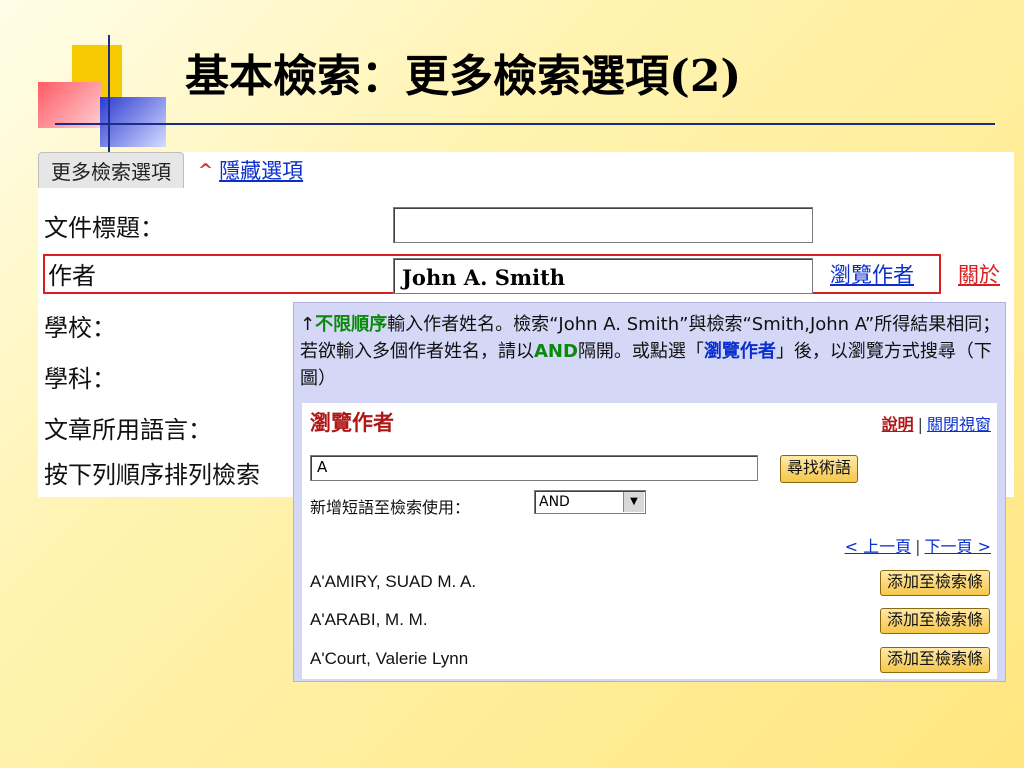  I want to click on prev-page-link: < 上一頁, so click(878, 546).